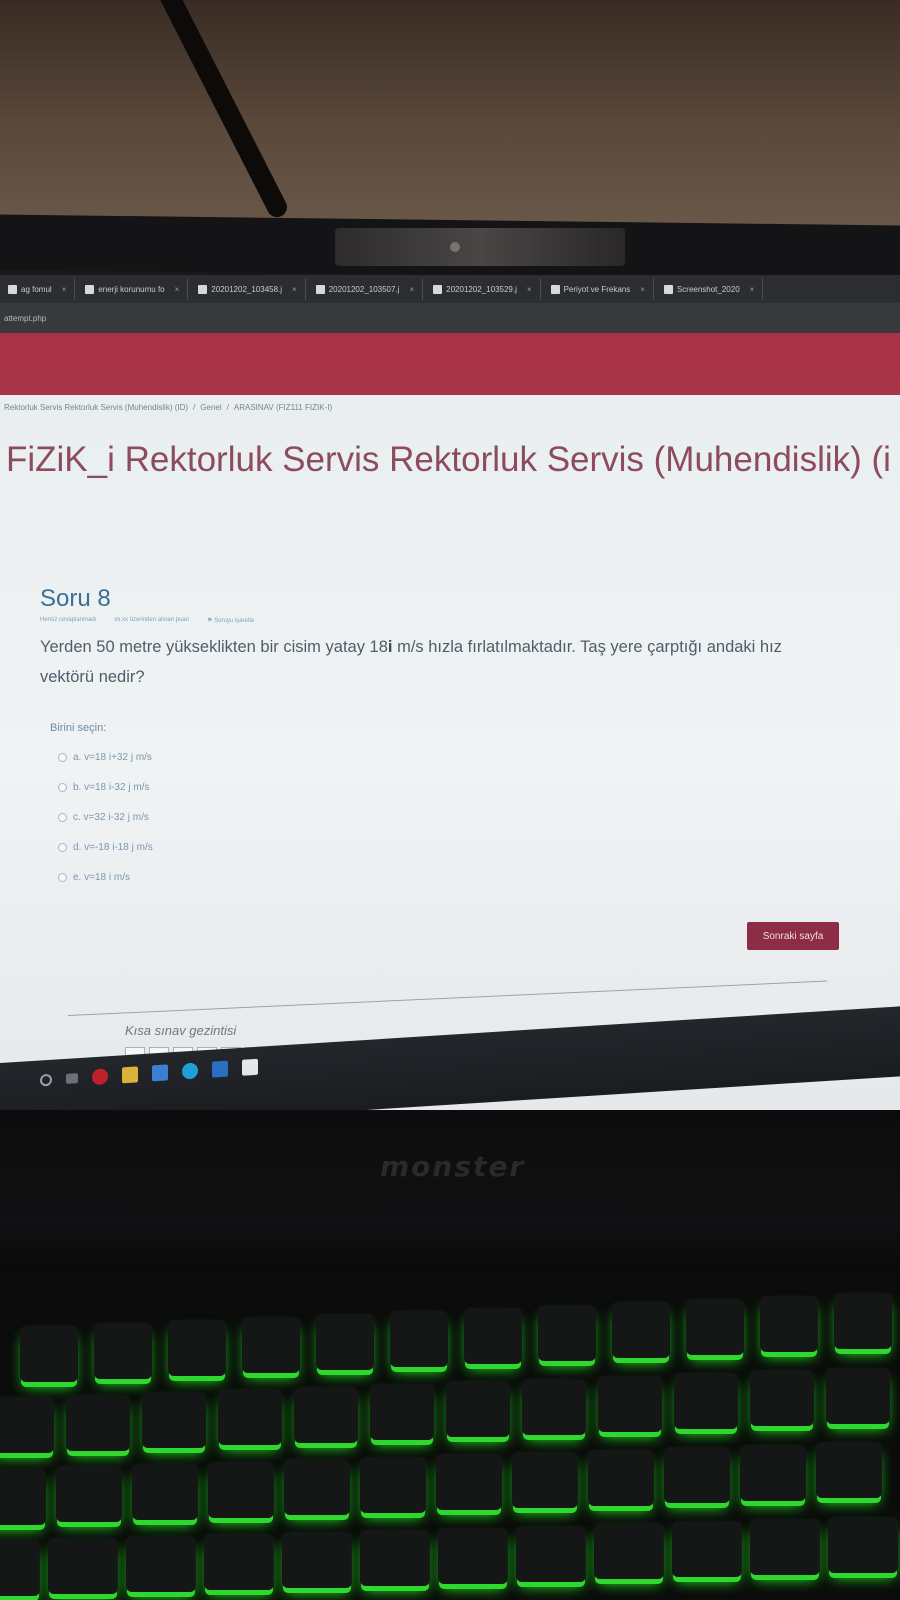  Describe the element at coordinates (455, 247) in the screenshot. I see `webcam-lens-icon` at that location.